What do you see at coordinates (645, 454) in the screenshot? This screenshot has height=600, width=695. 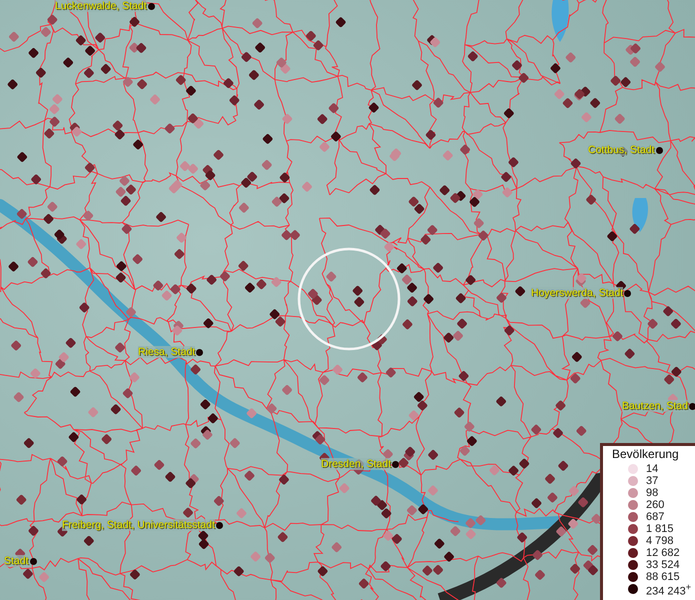 I see `legend-title: Bevölkerung` at bounding box center [645, 454].